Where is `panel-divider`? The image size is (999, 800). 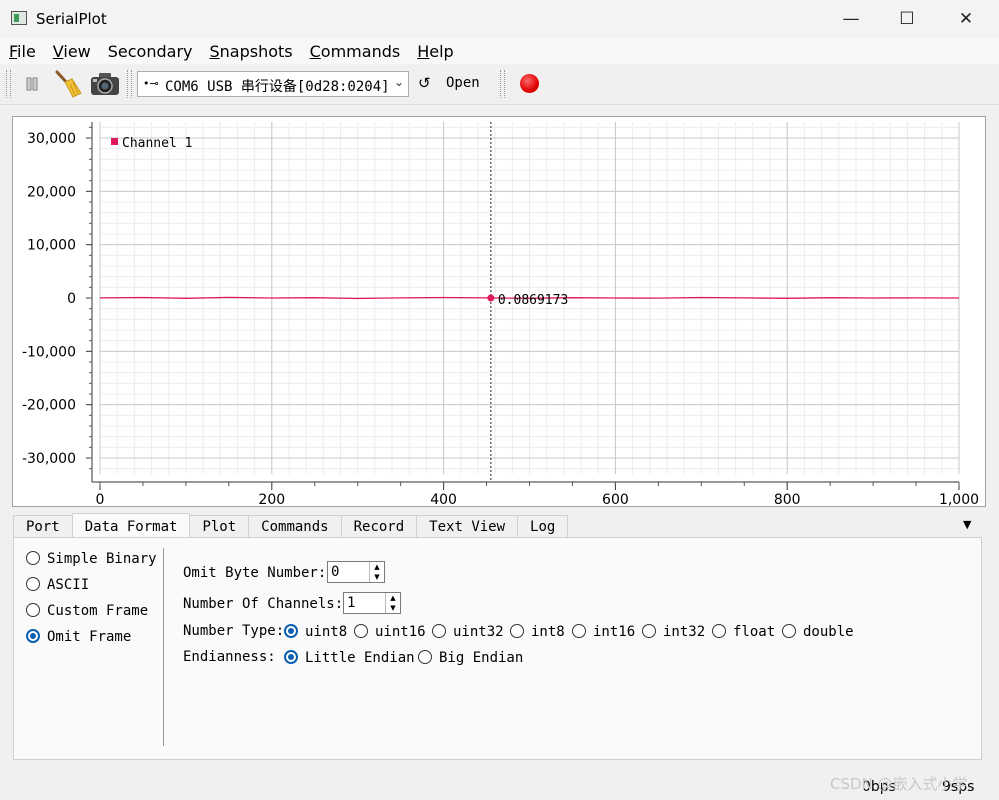 panel-divider is located at coordinates (163, 647).